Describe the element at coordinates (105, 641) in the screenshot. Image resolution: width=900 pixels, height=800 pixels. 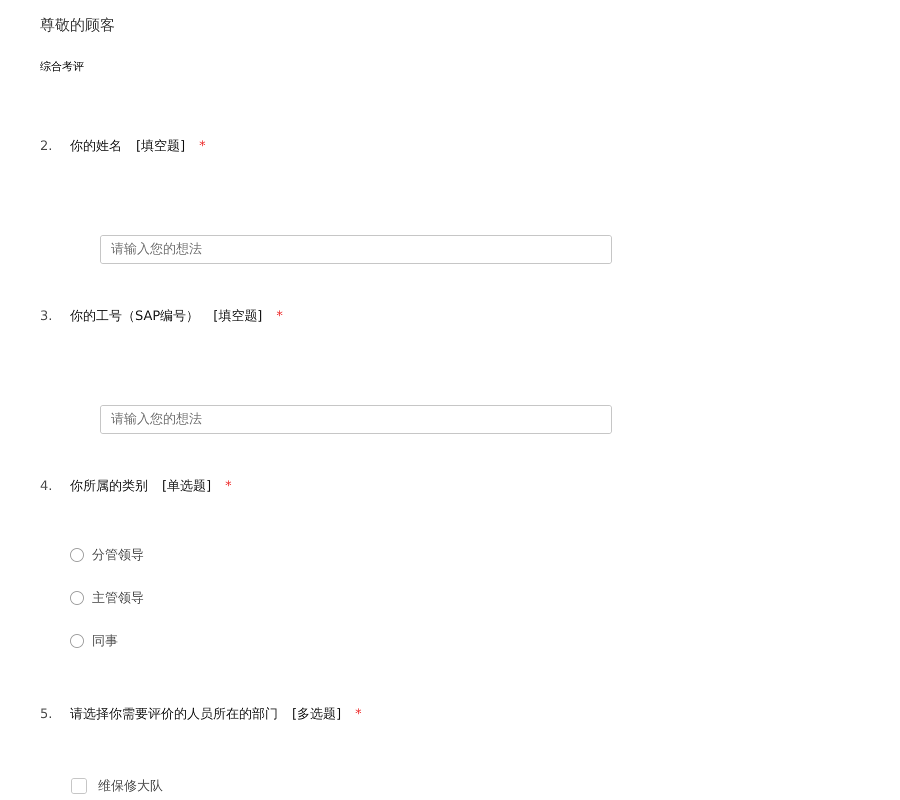
I see `option-label: 同事` at that location.